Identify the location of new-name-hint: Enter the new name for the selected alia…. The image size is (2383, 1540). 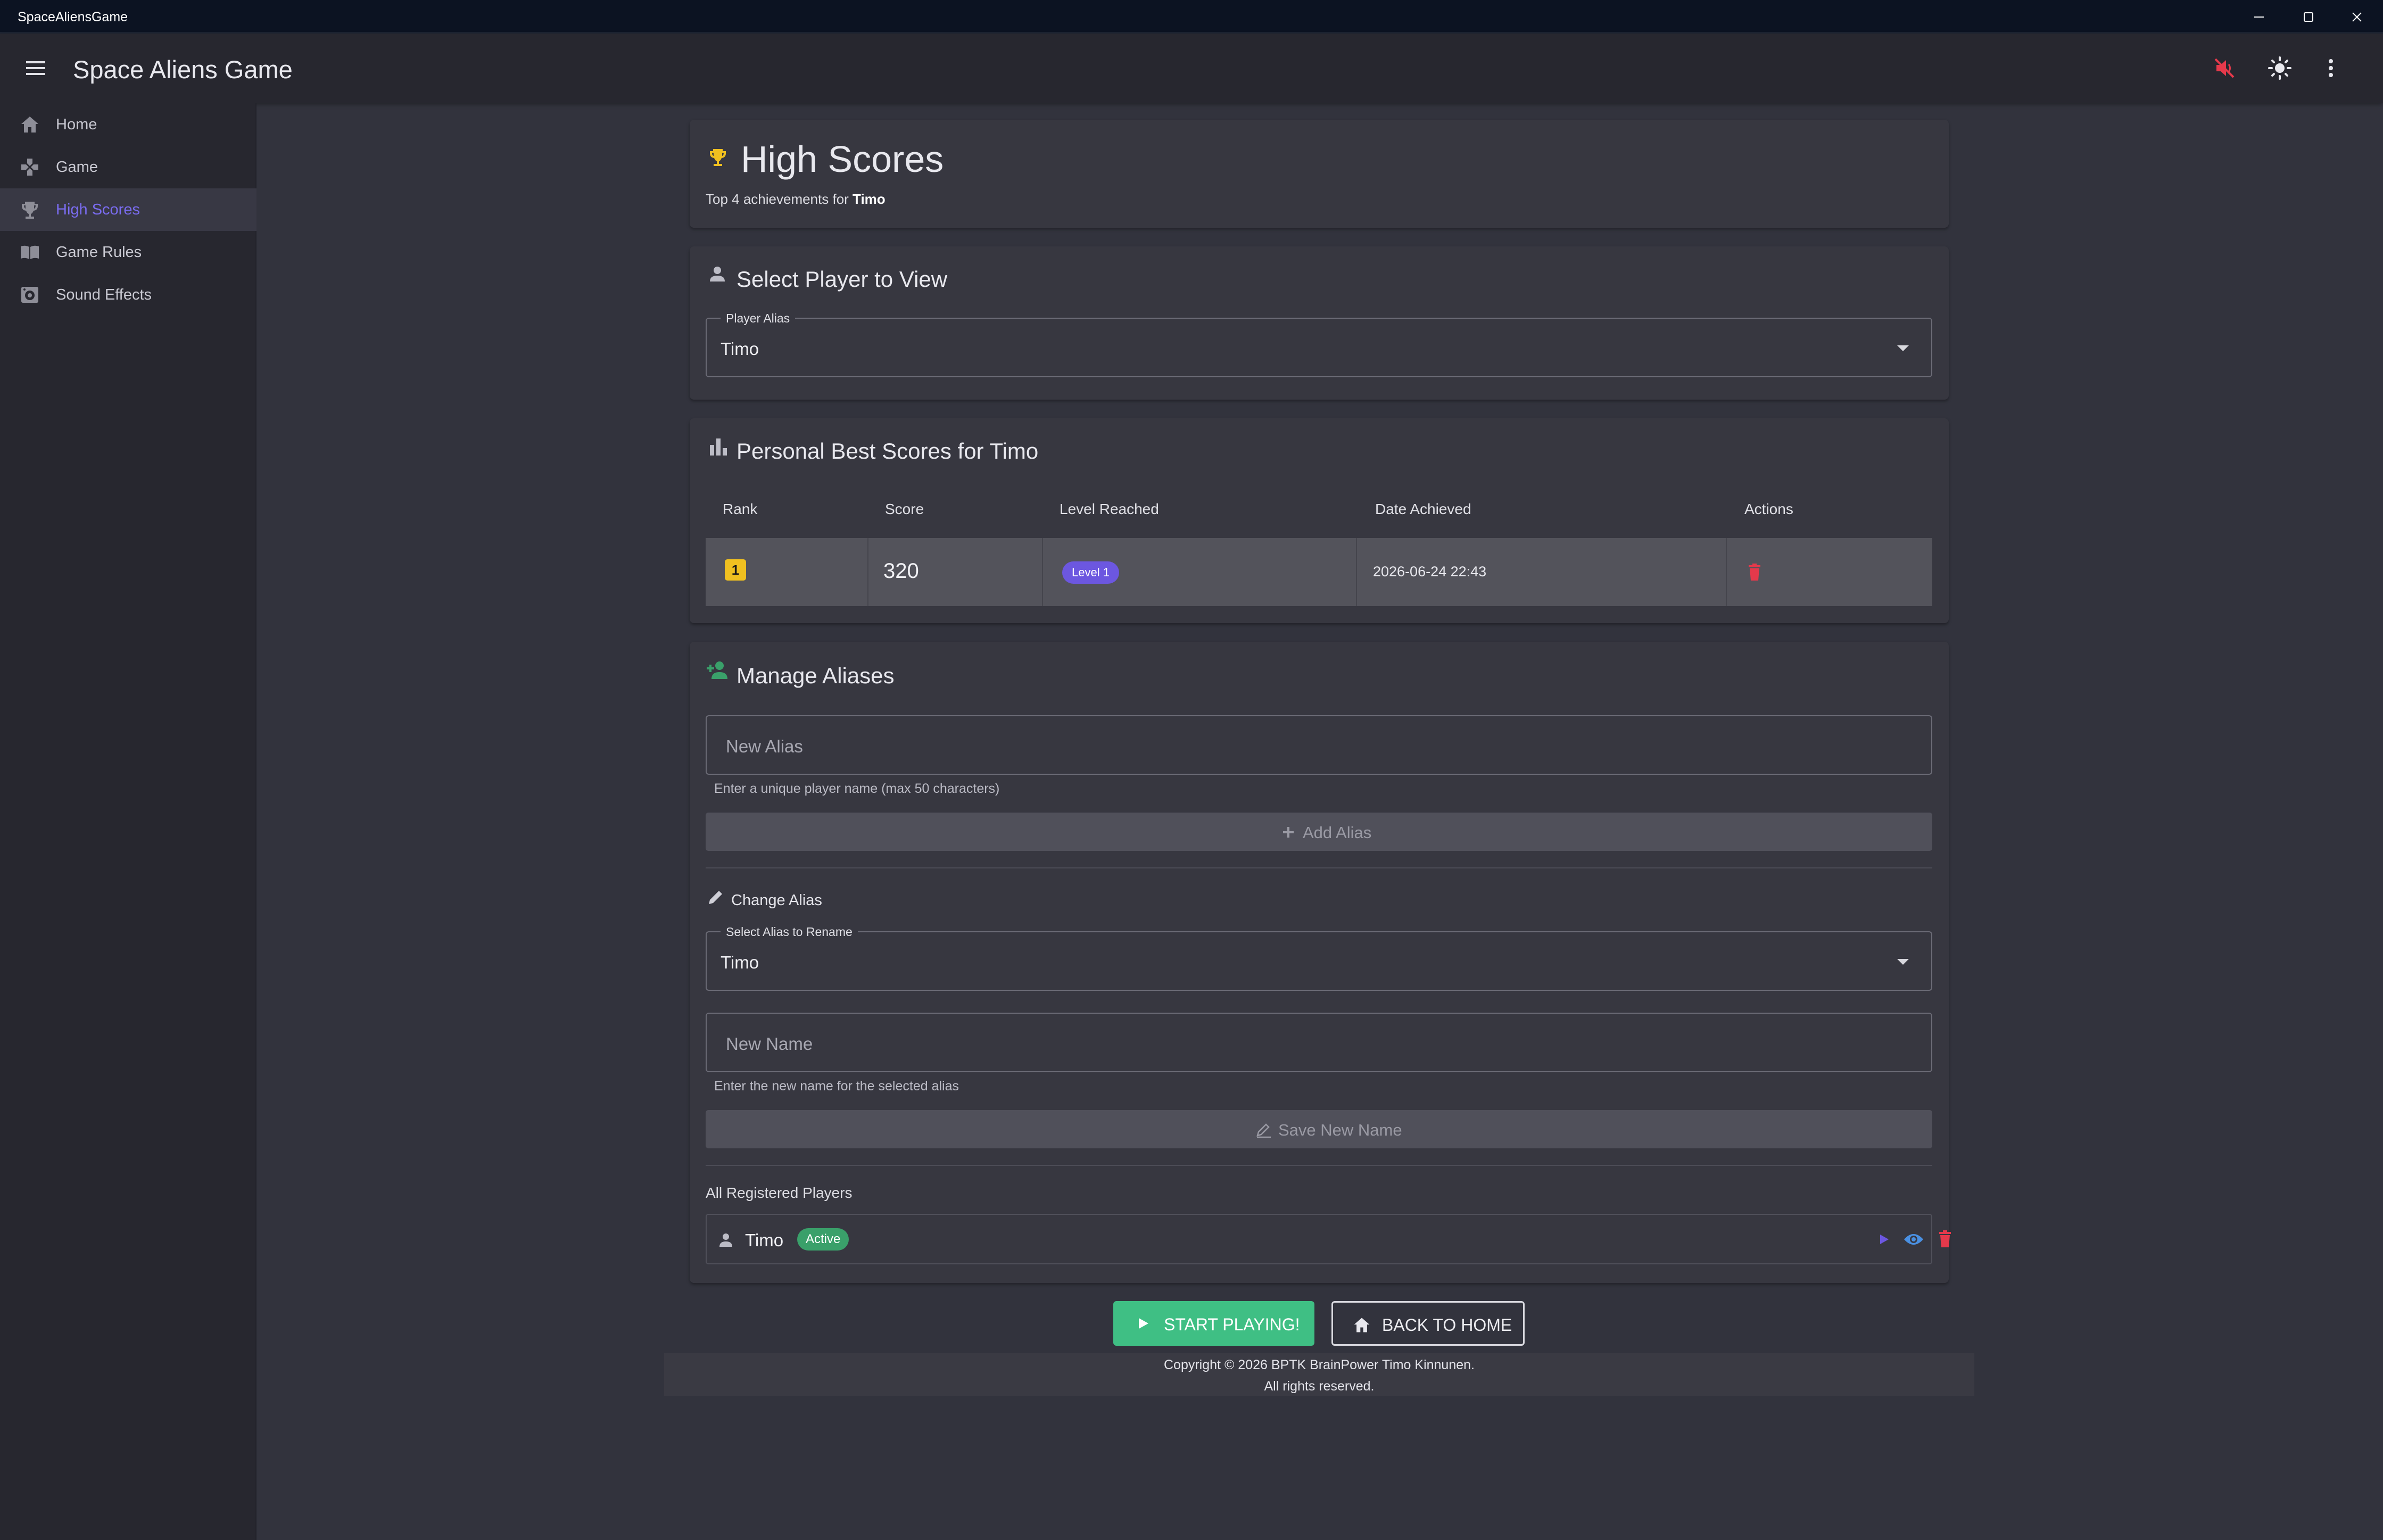
(836, 1086).